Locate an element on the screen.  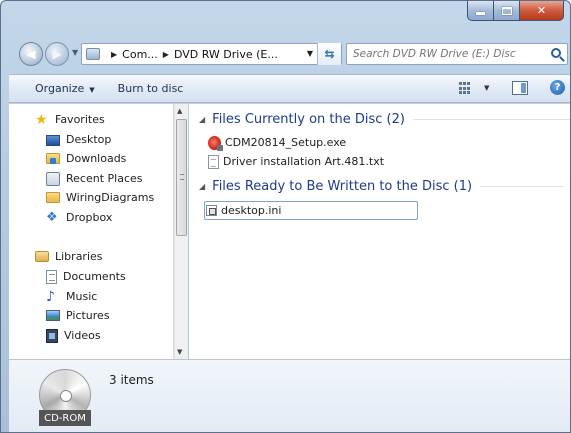
item-count: 3 items is located at coordinates (131, 380).